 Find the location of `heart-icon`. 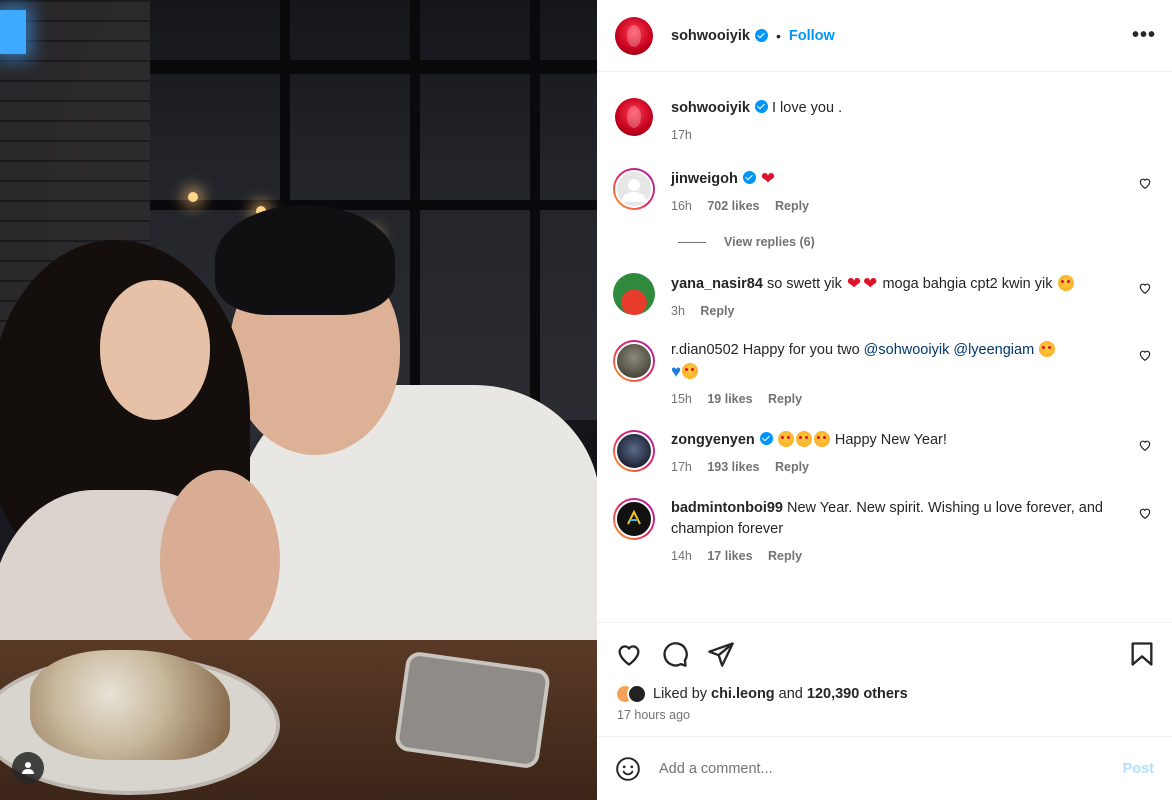

heart-icon is located at coordinates (629, 654).